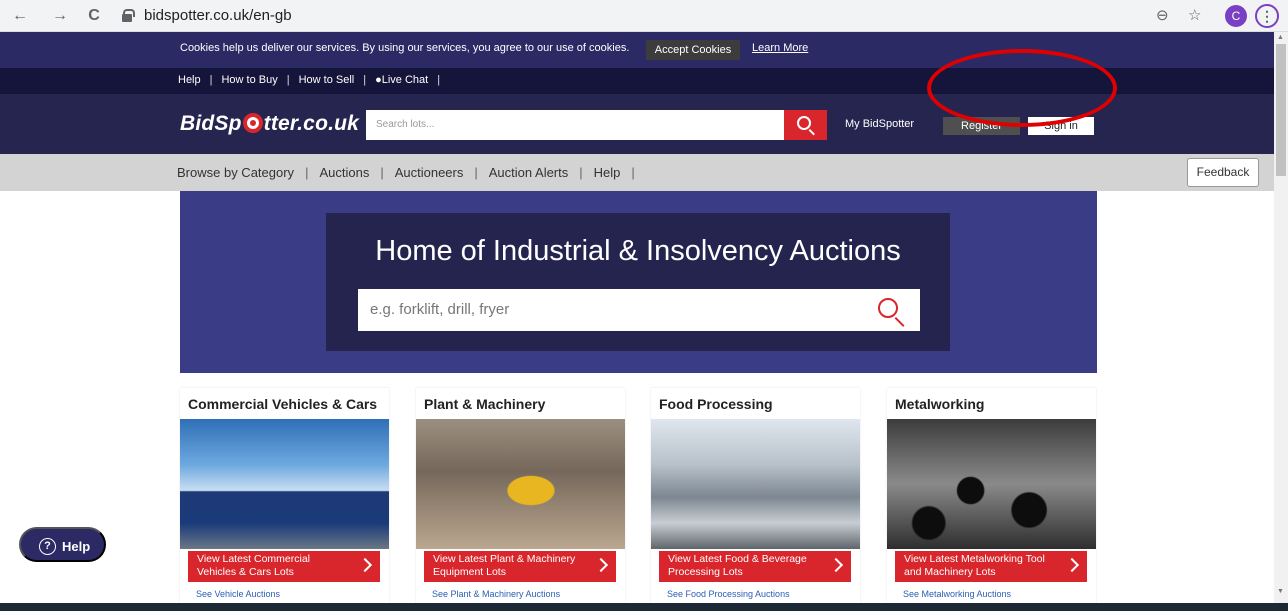 The image size is (1288, 611). I want to click on question-icon: ?, so click(47, 546).